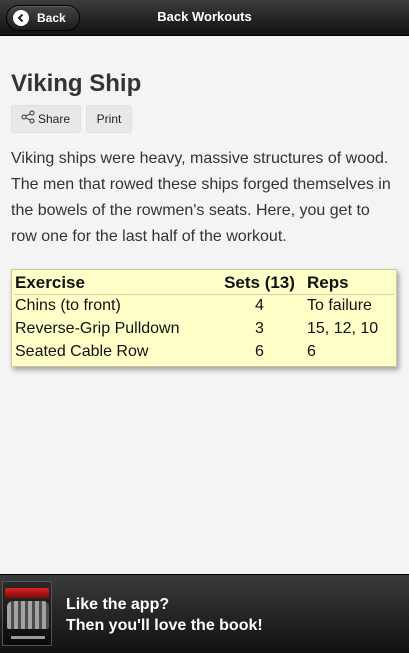  Describe the element at coordinates (164, 625) in the screenshot. I see `promo-text-line2: Then you'll love the book!` at that location.